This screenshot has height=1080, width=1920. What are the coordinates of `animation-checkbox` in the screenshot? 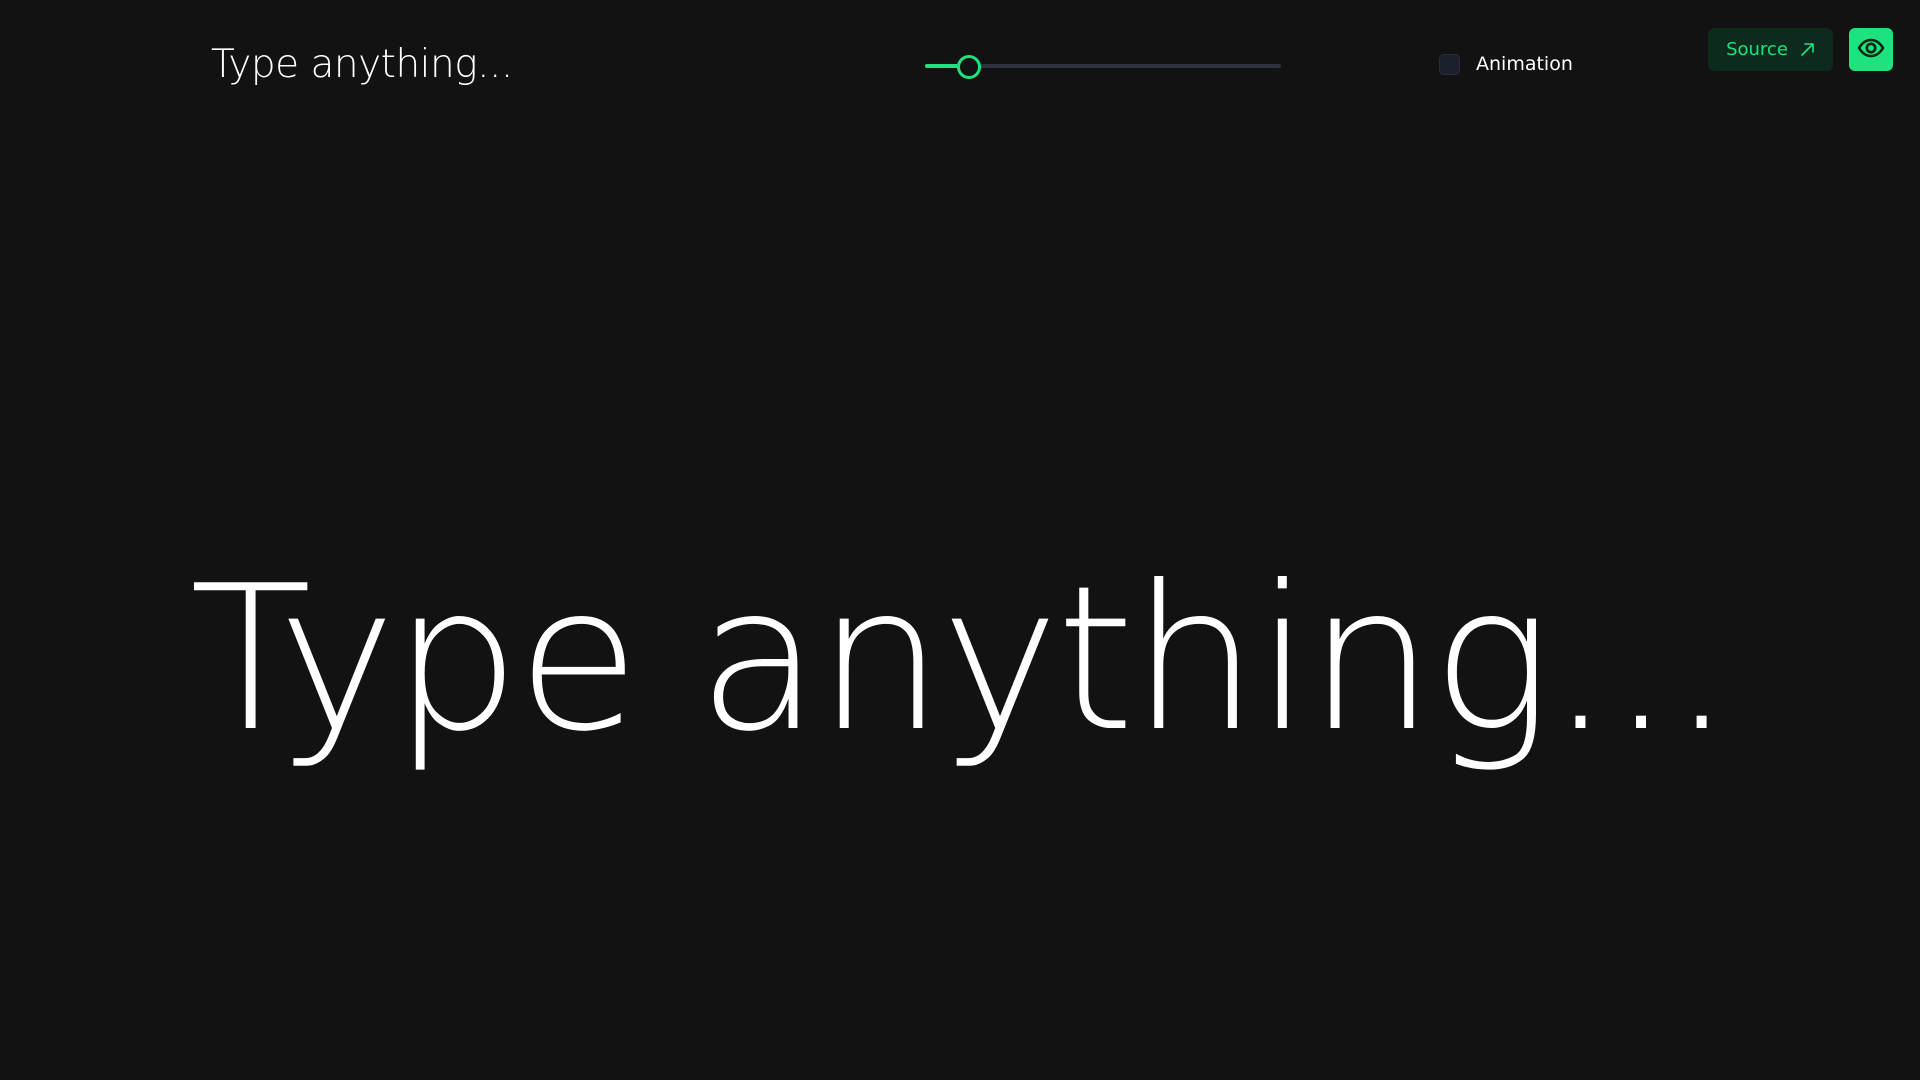 It's located at (1449, 64).